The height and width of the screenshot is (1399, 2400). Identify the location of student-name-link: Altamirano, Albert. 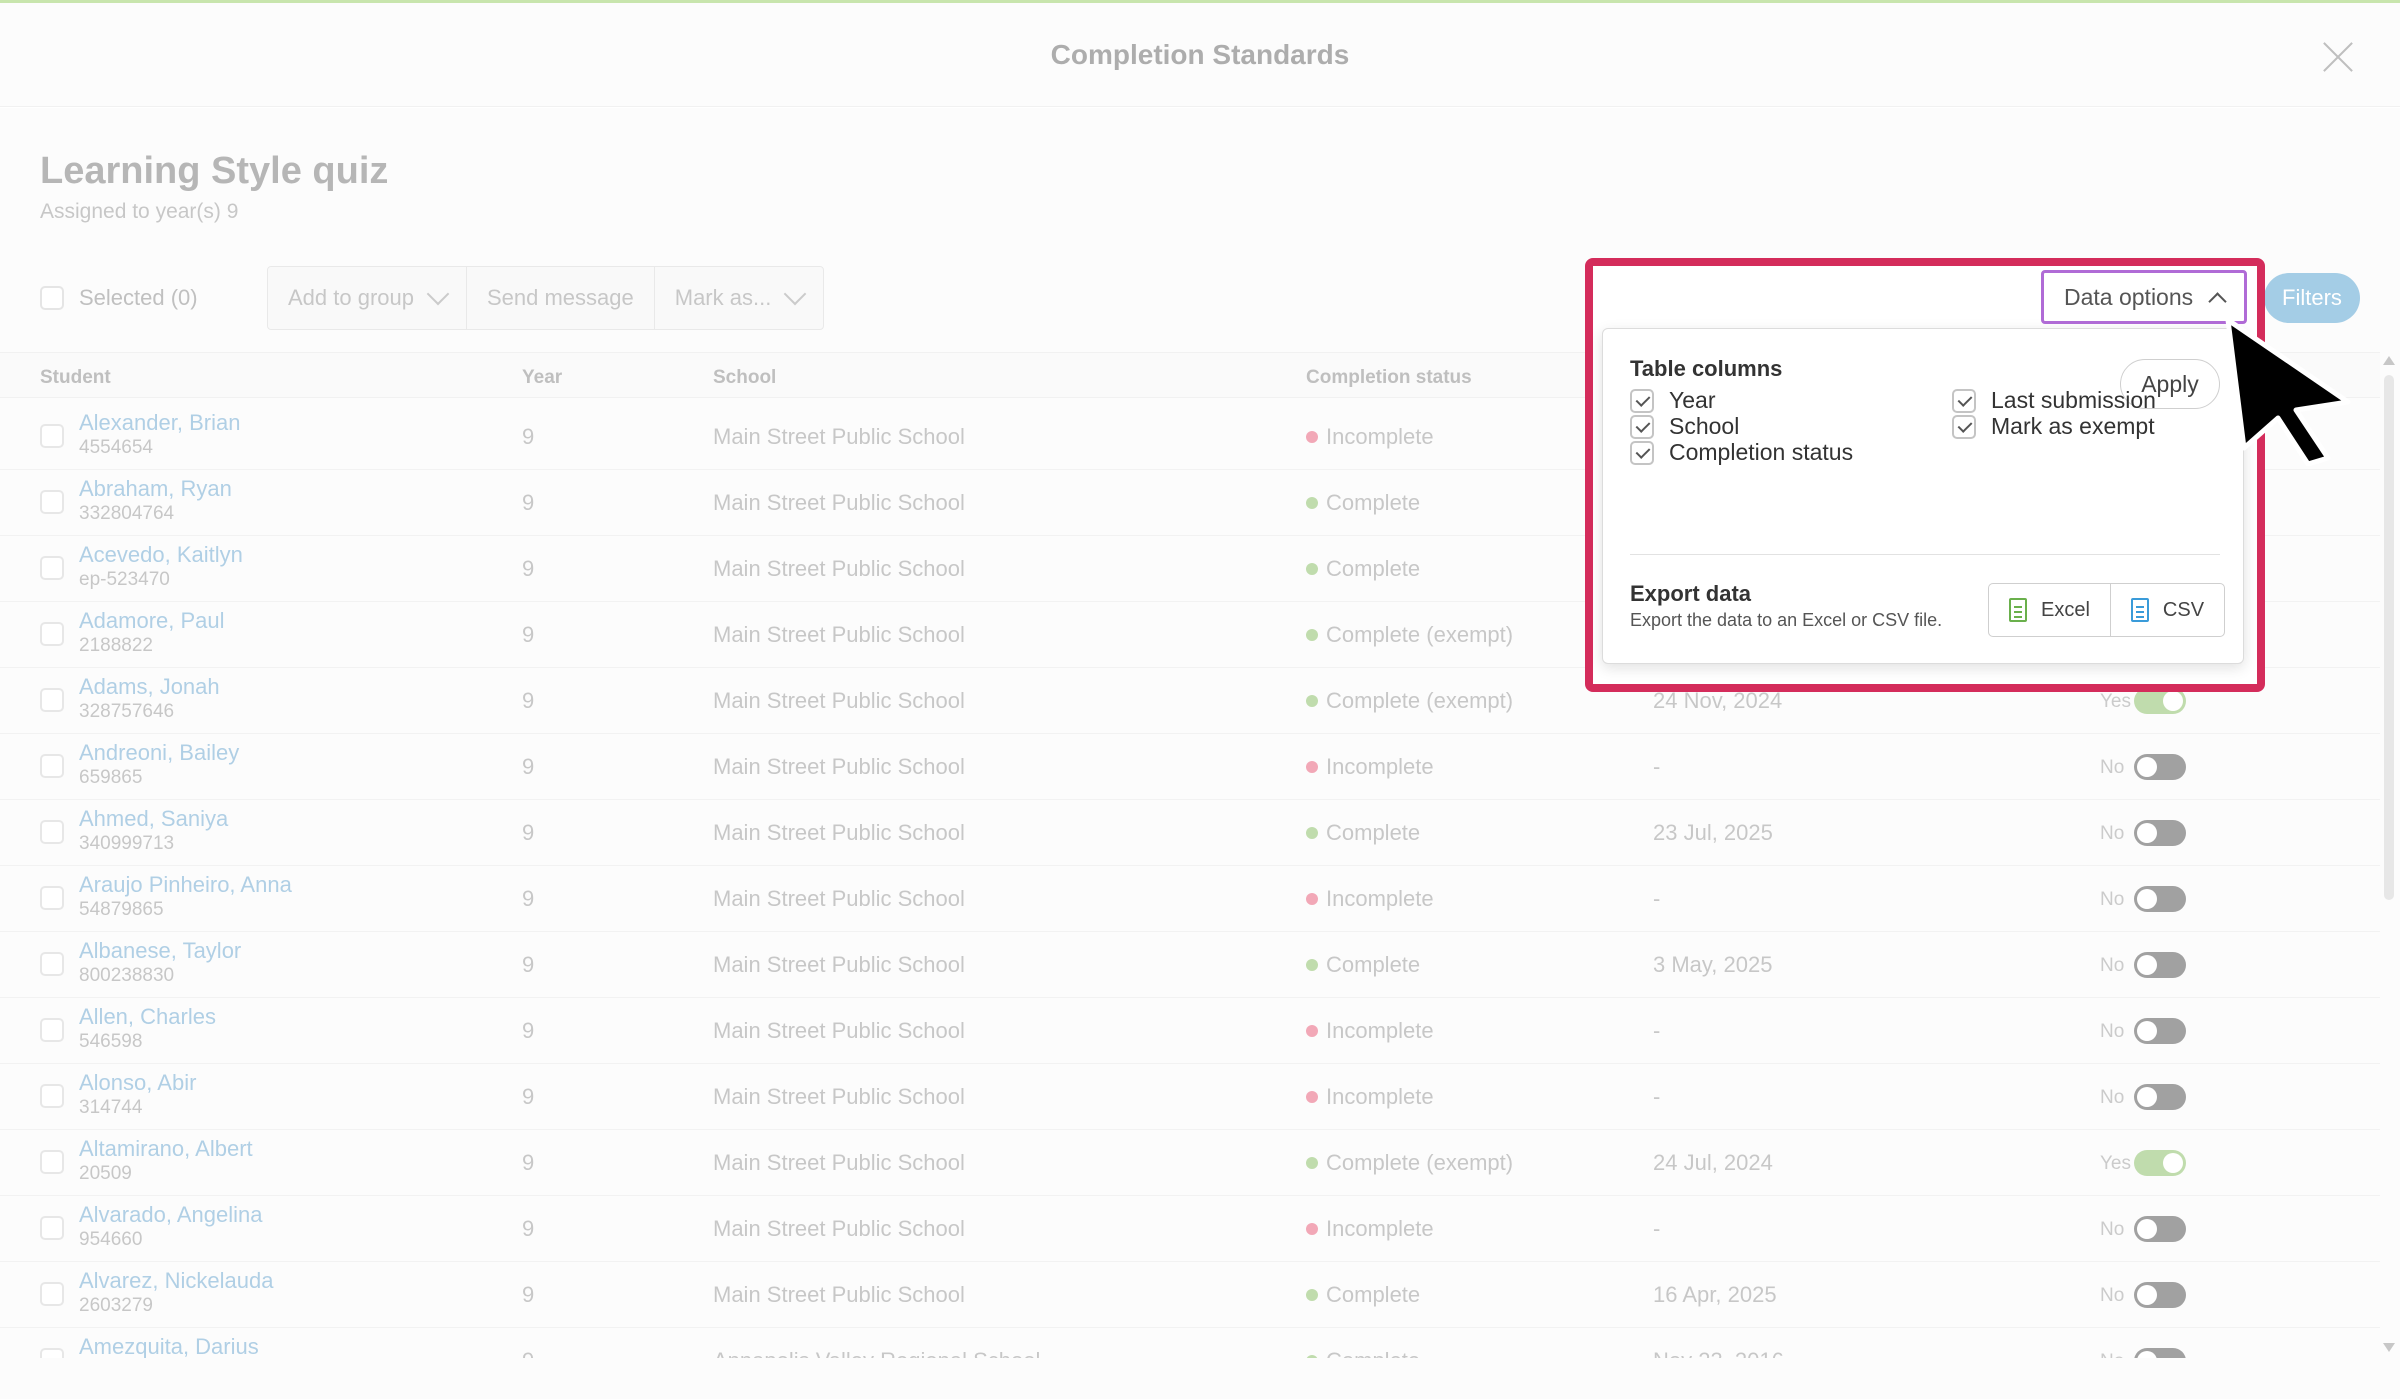
(166, 1149).